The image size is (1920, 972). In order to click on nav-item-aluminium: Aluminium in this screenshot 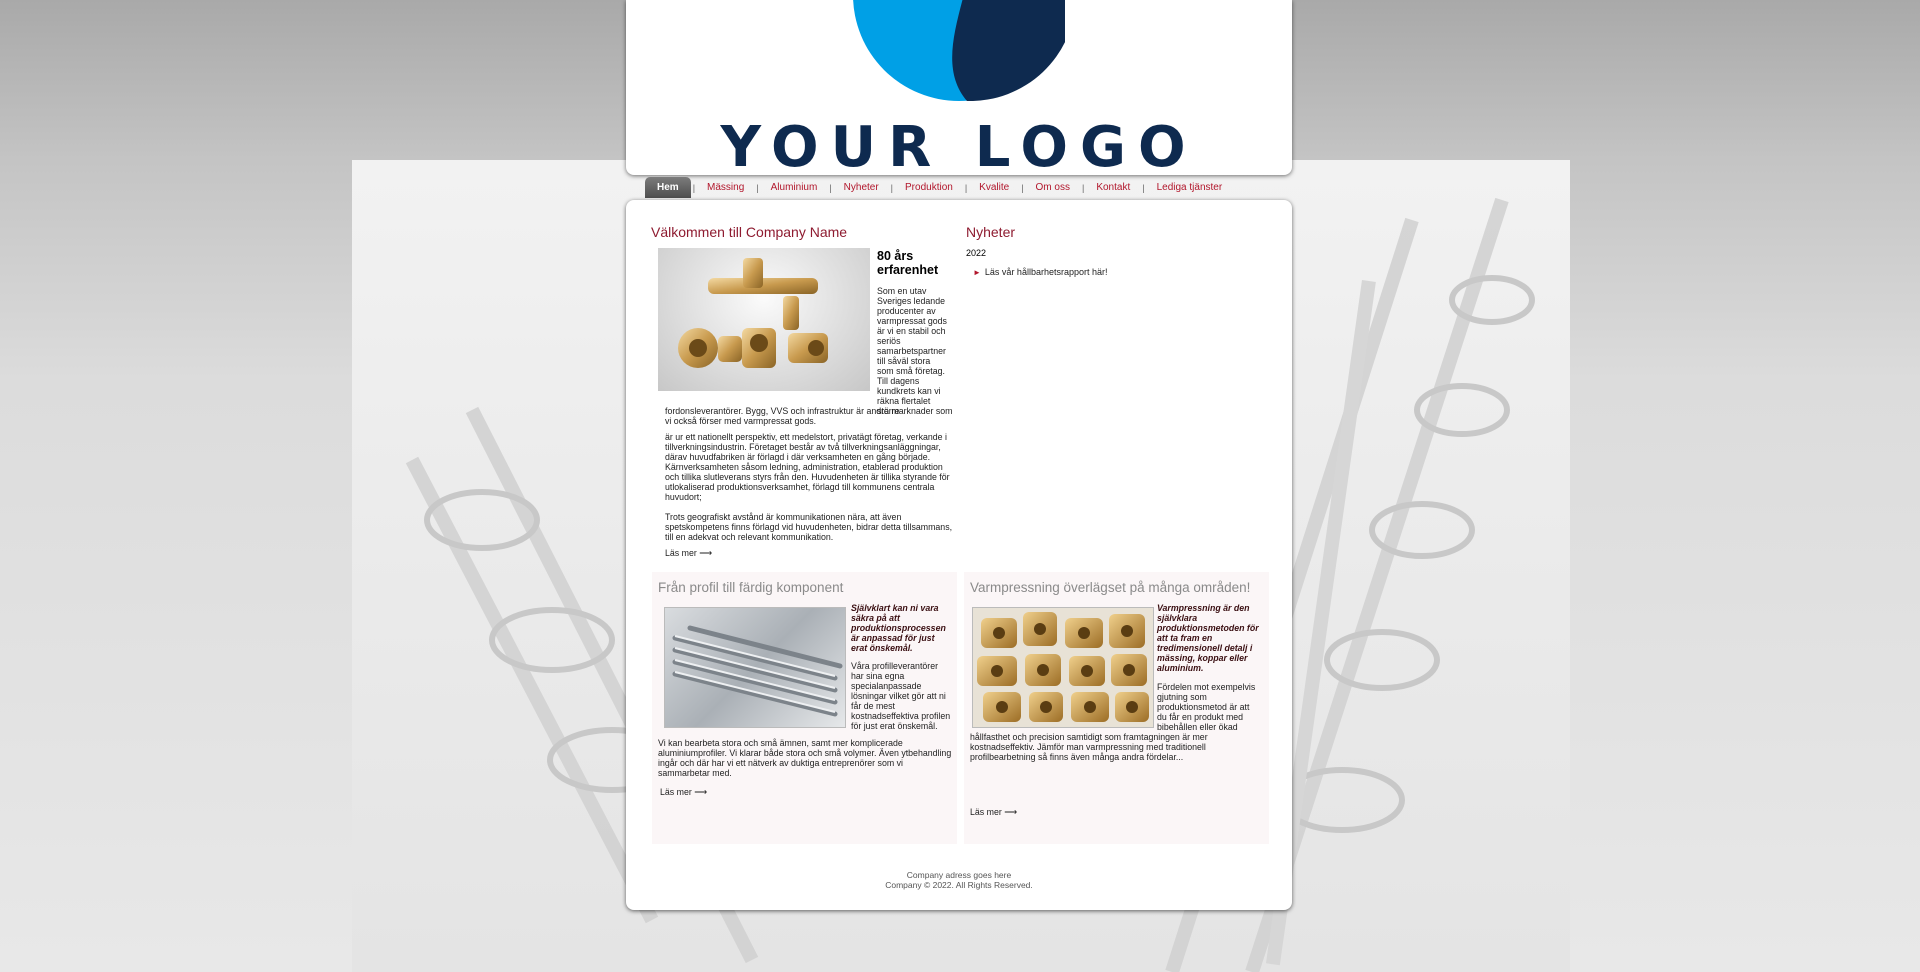, I will do `click(794, 187)`.